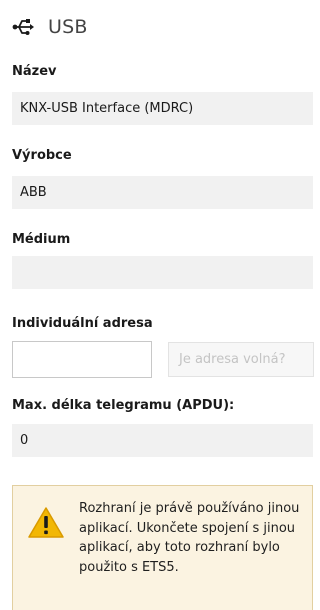 The width and height of the screenshot is (320, 610). Describe the element at coordinates (23, 27) in the screenshot. I see `usb-icon` at that location.